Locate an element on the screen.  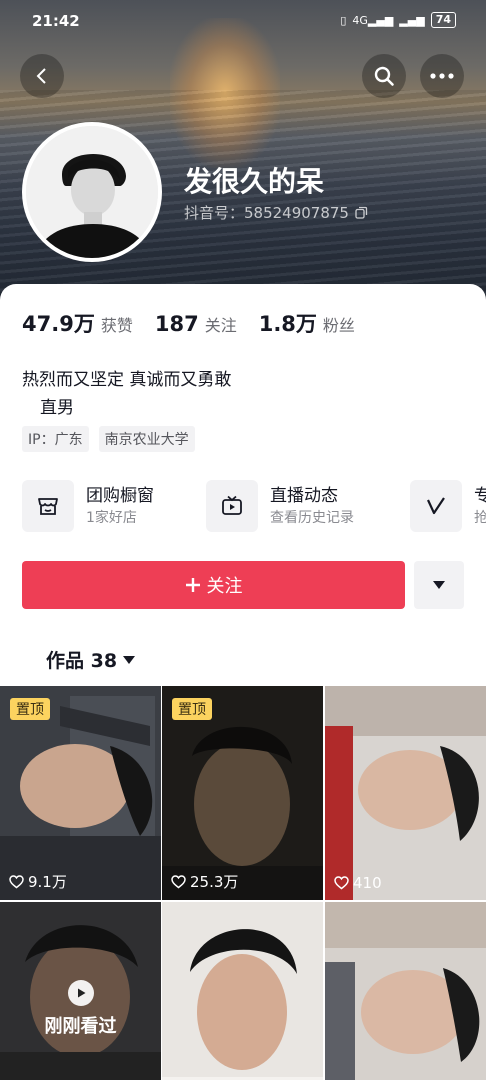
stat-following: 187 关注 is located at coordinates (196, 324).